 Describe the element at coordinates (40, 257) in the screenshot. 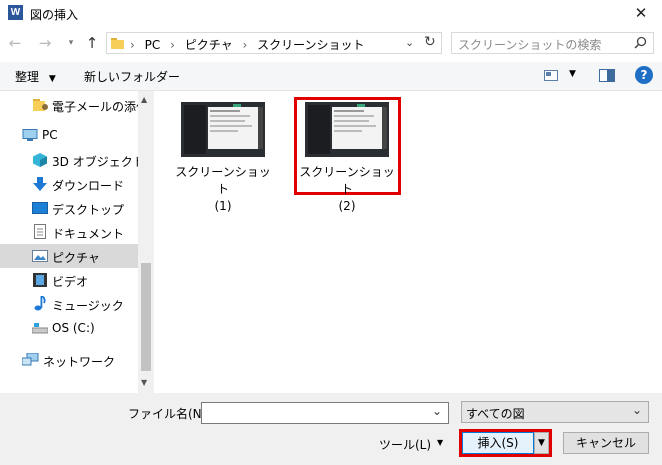

I see `pictures-icon` at that location.